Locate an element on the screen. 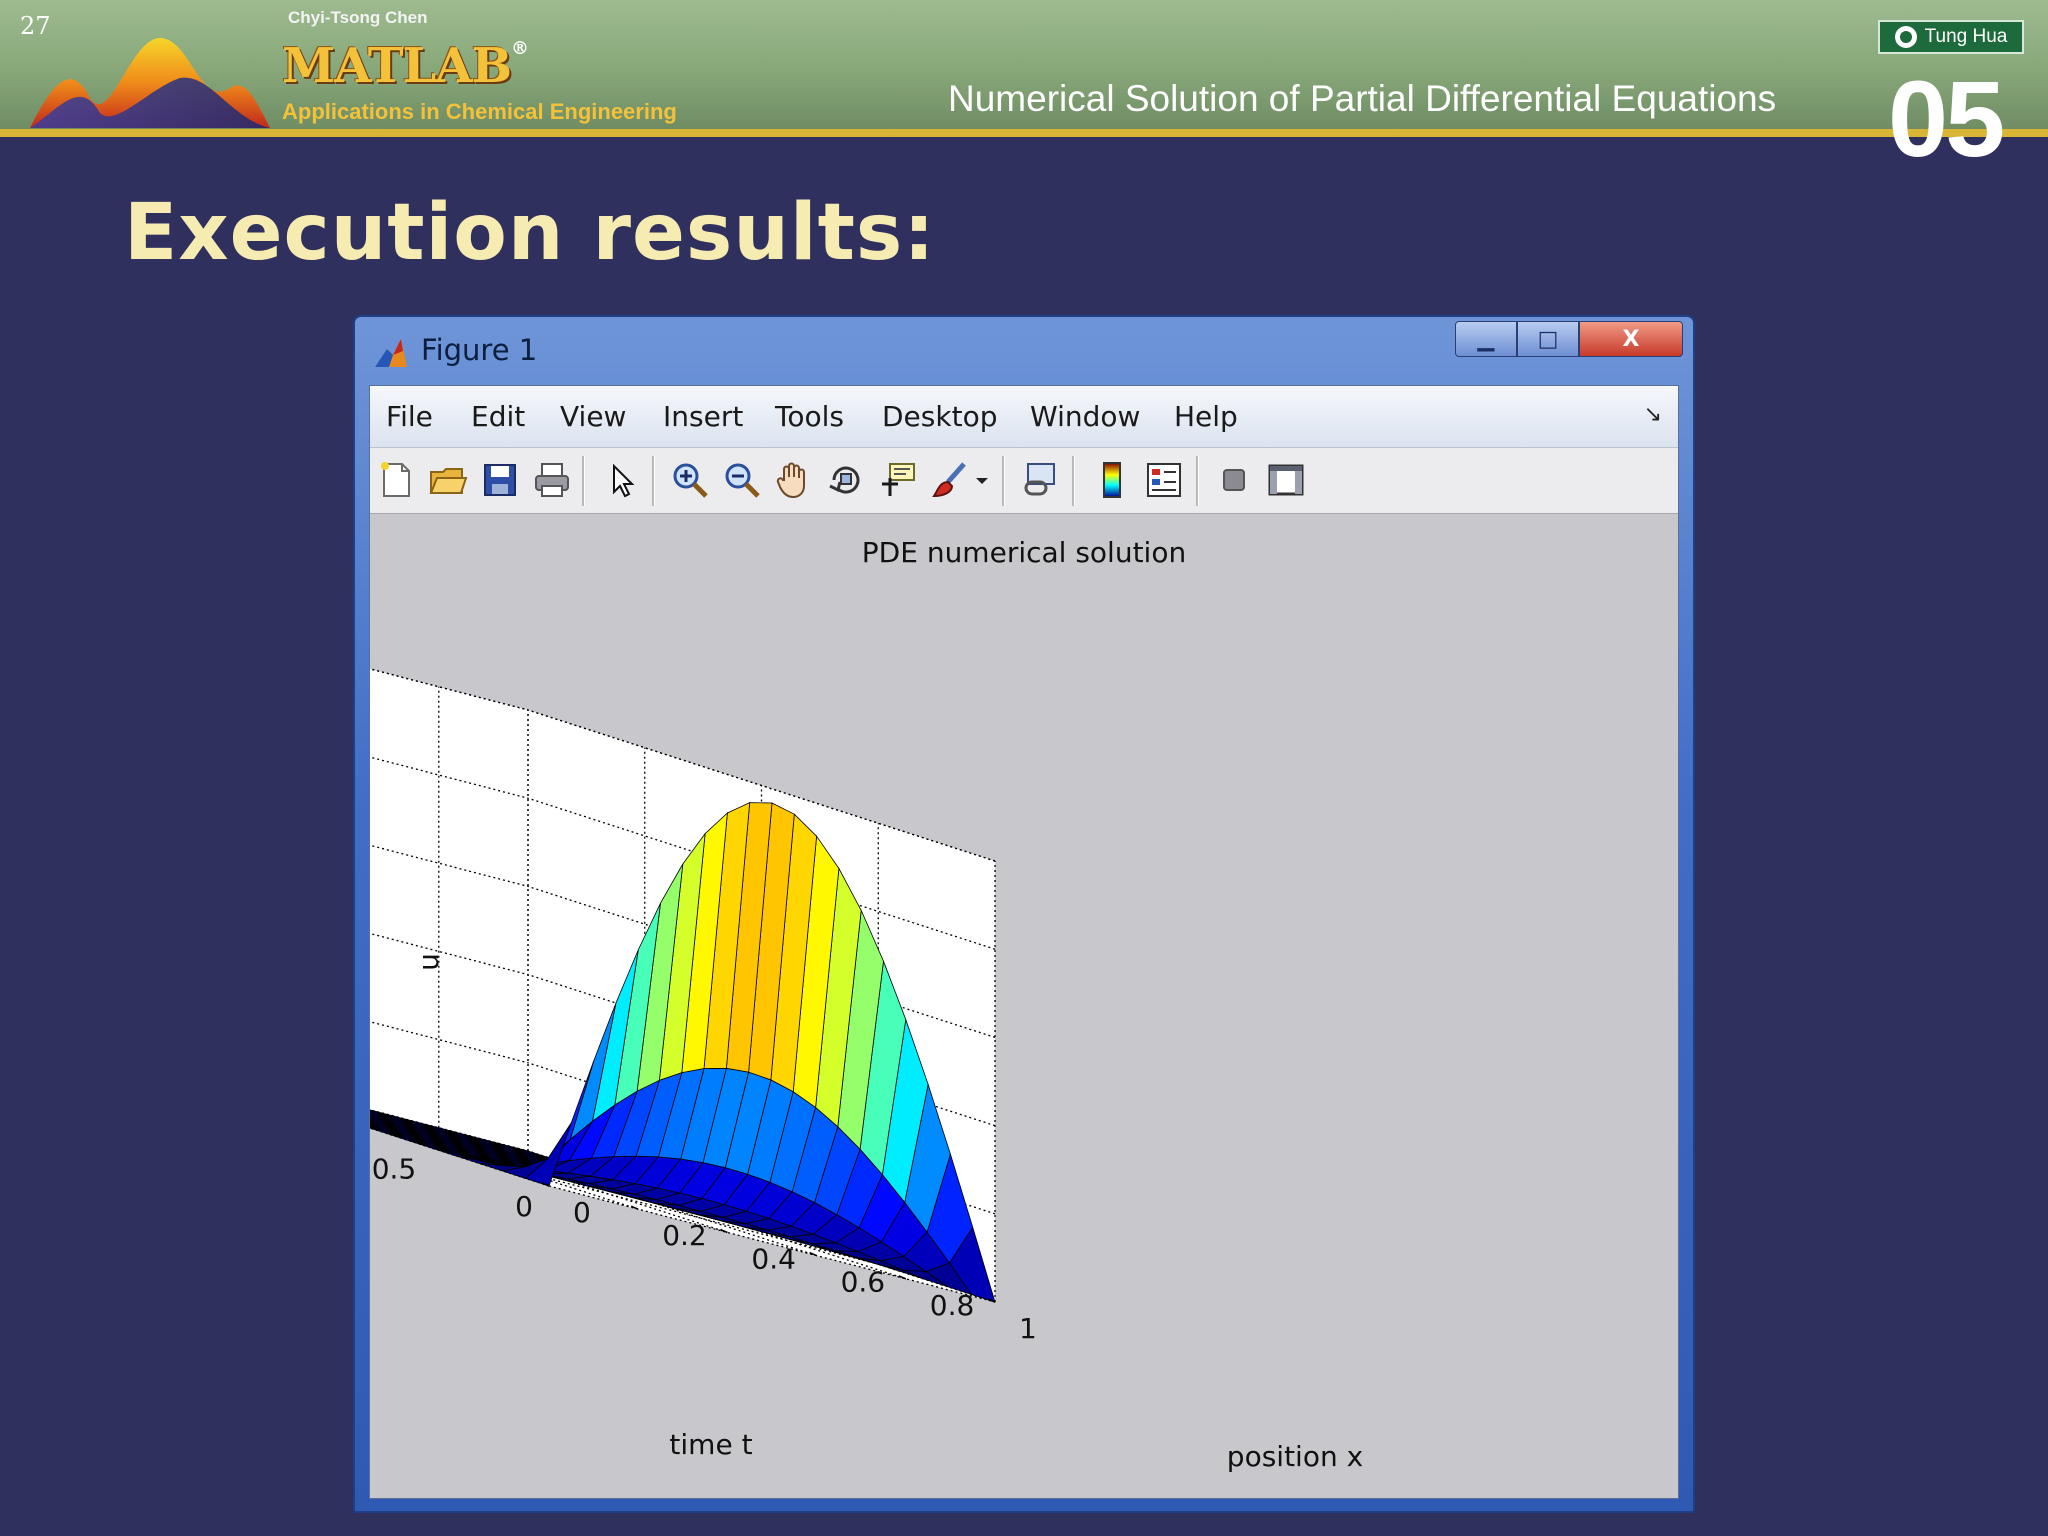 The height and width of the screenshot is (1536, 2048). colorbar-icon is located at coordinates (1112, 480).